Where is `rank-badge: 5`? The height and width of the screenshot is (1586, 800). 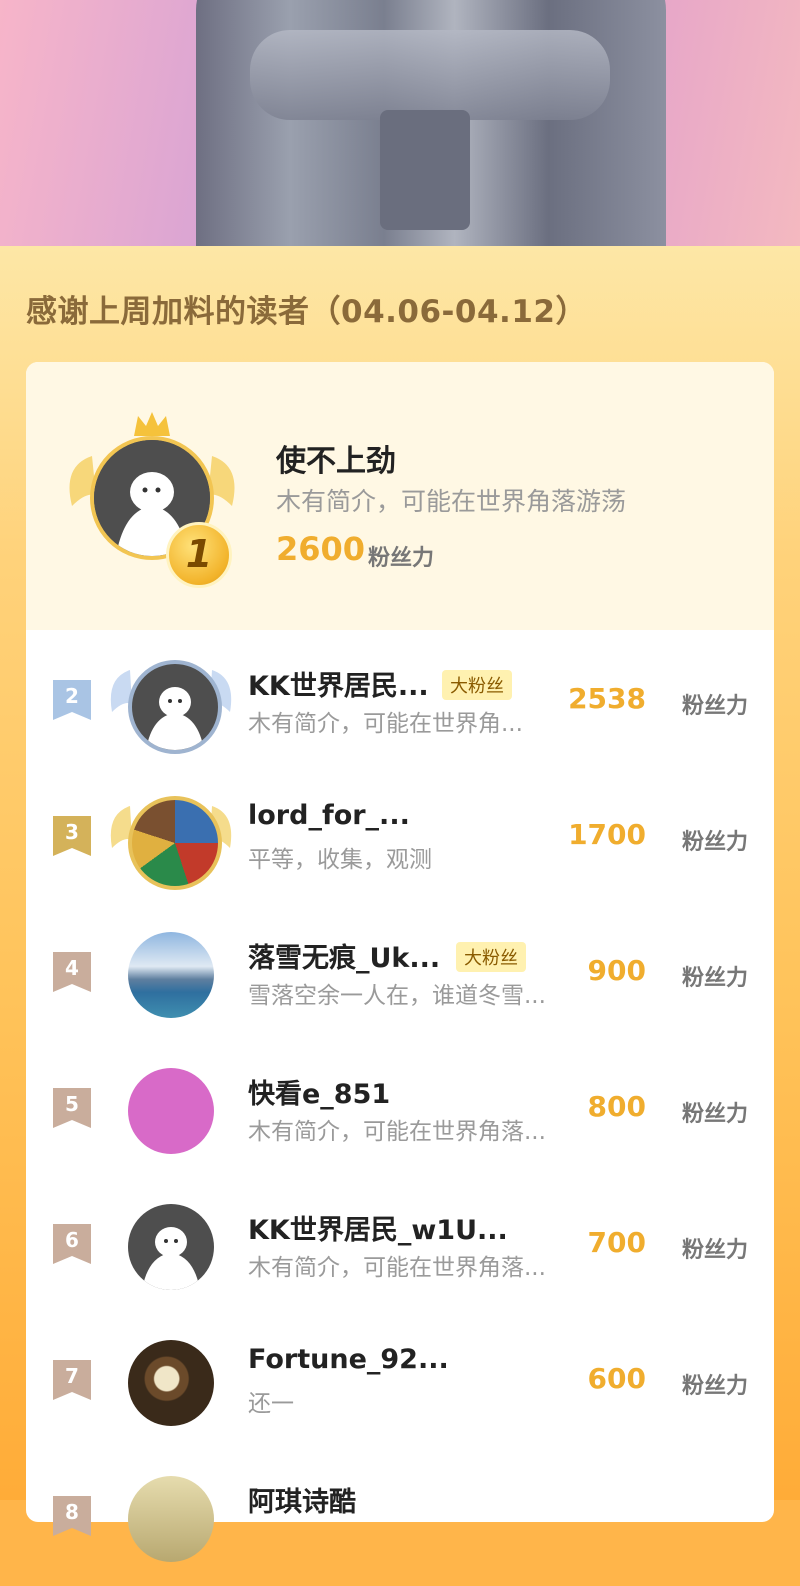 rank-badge: 5 is located at coordinates (72, 1108).